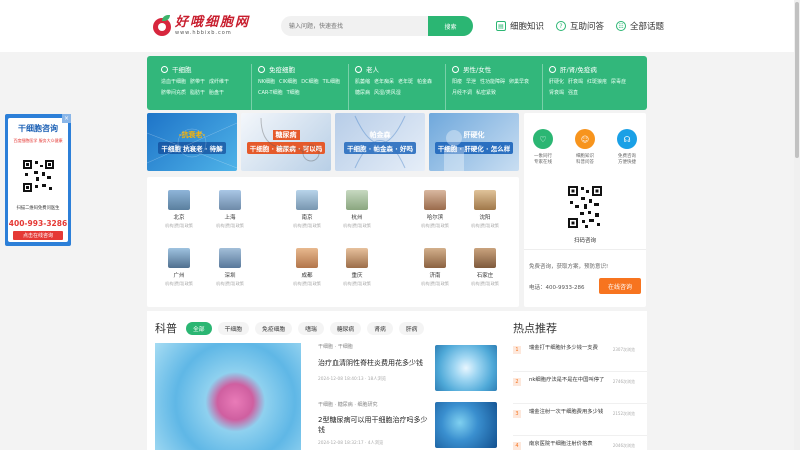 Image resolution: width=800 pixels, height=450 pixels. What do you see at coordinates (640, 26) in the screenshot?
I see `nav-all-topics: ☷ 全部话题` at bounding box center [640, 26].